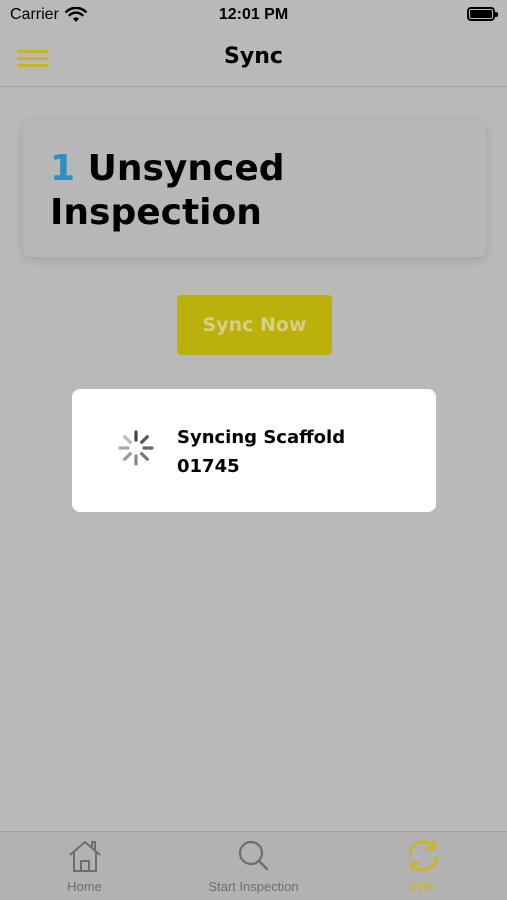 This screenshot has width=507, height=900. I want to click on sync-now-button: Sync Now, so click(254, 325).